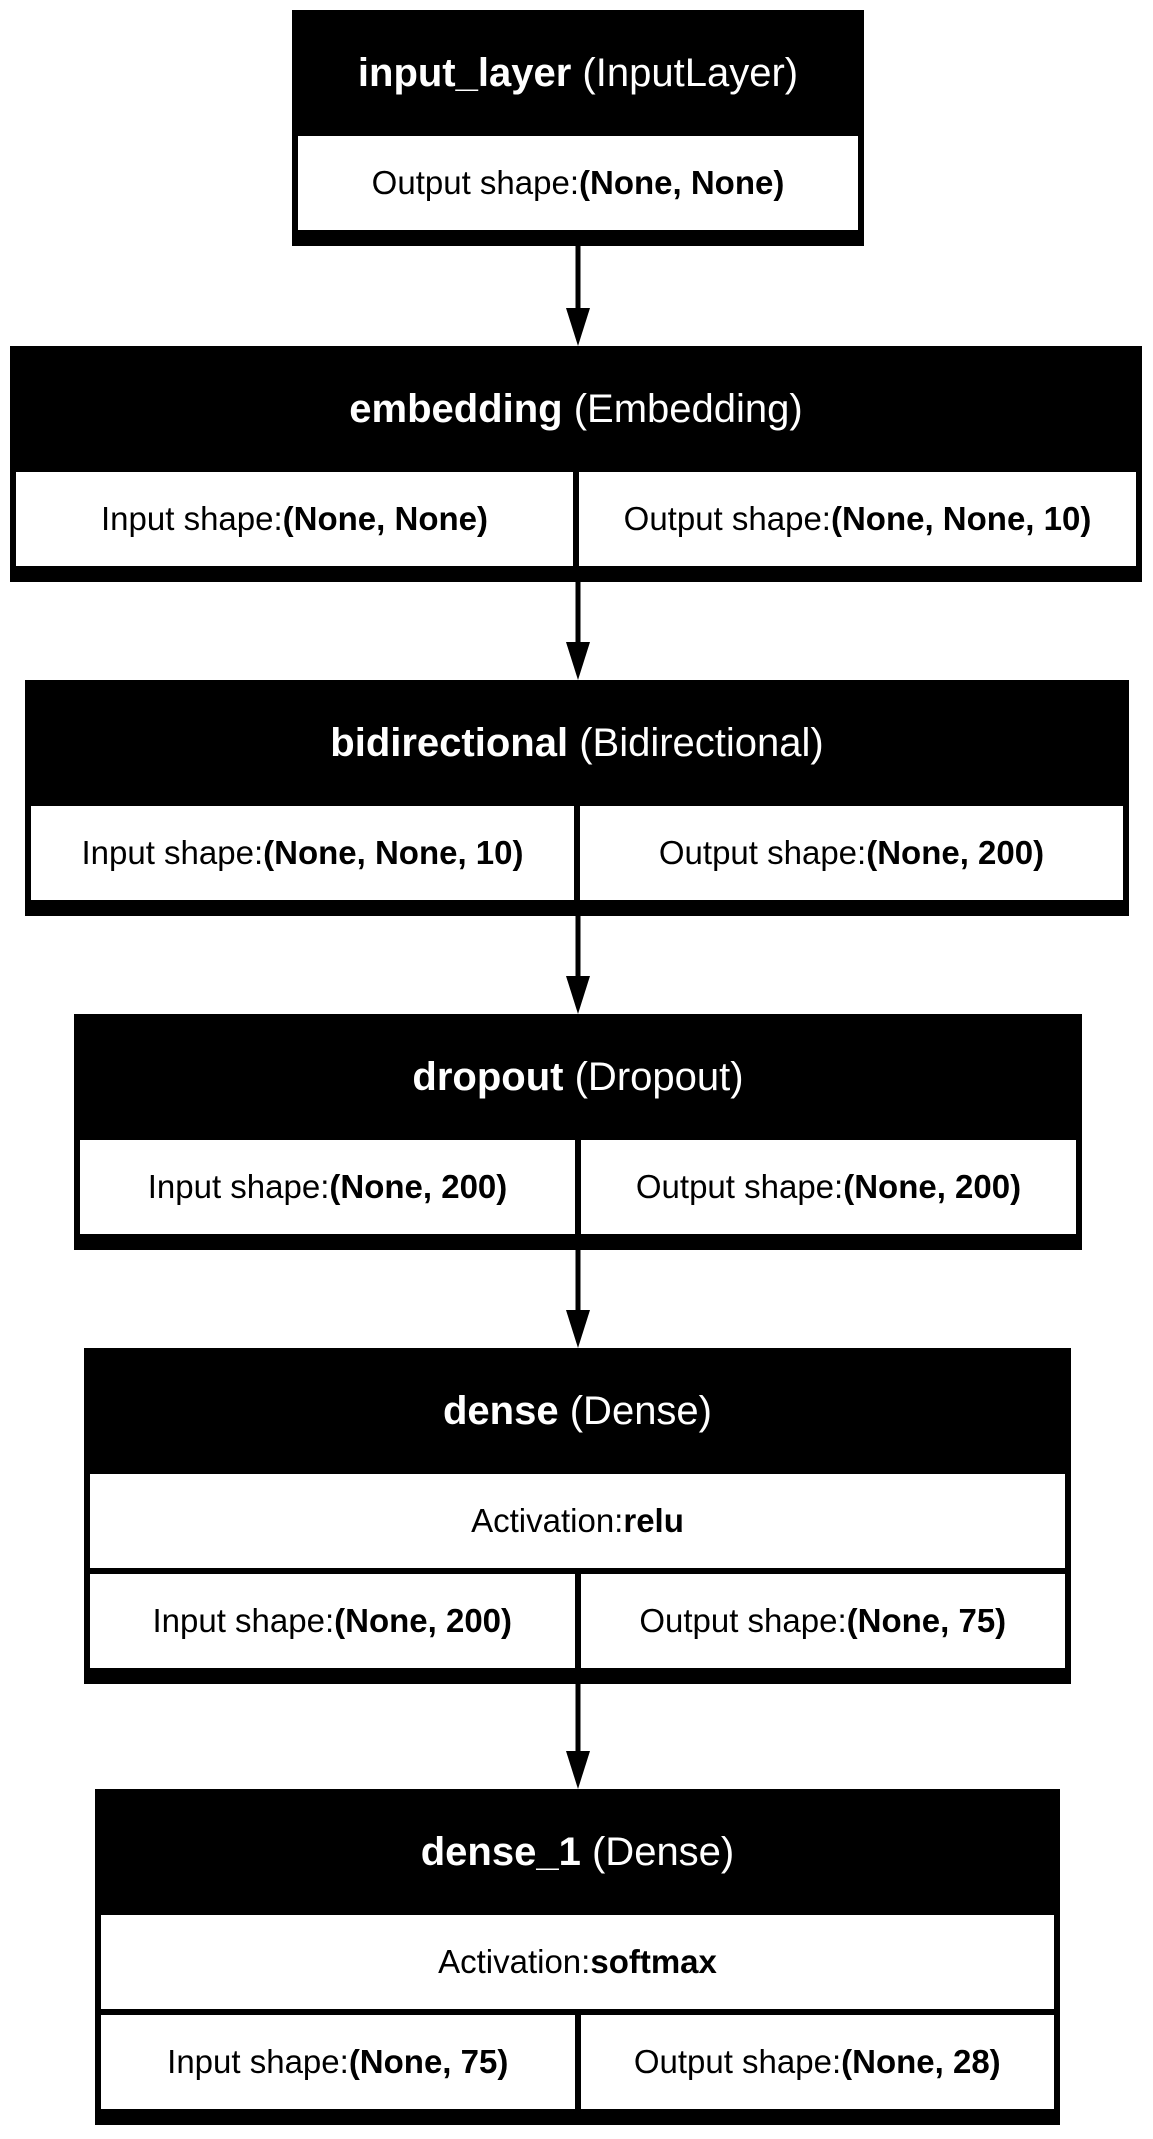 The image size is (1153, 2139). What do you see at coordinates (578, 296) in the screenshot?
I see `arrow-input-layer-to-embedding` at bounding box center [578, 296].